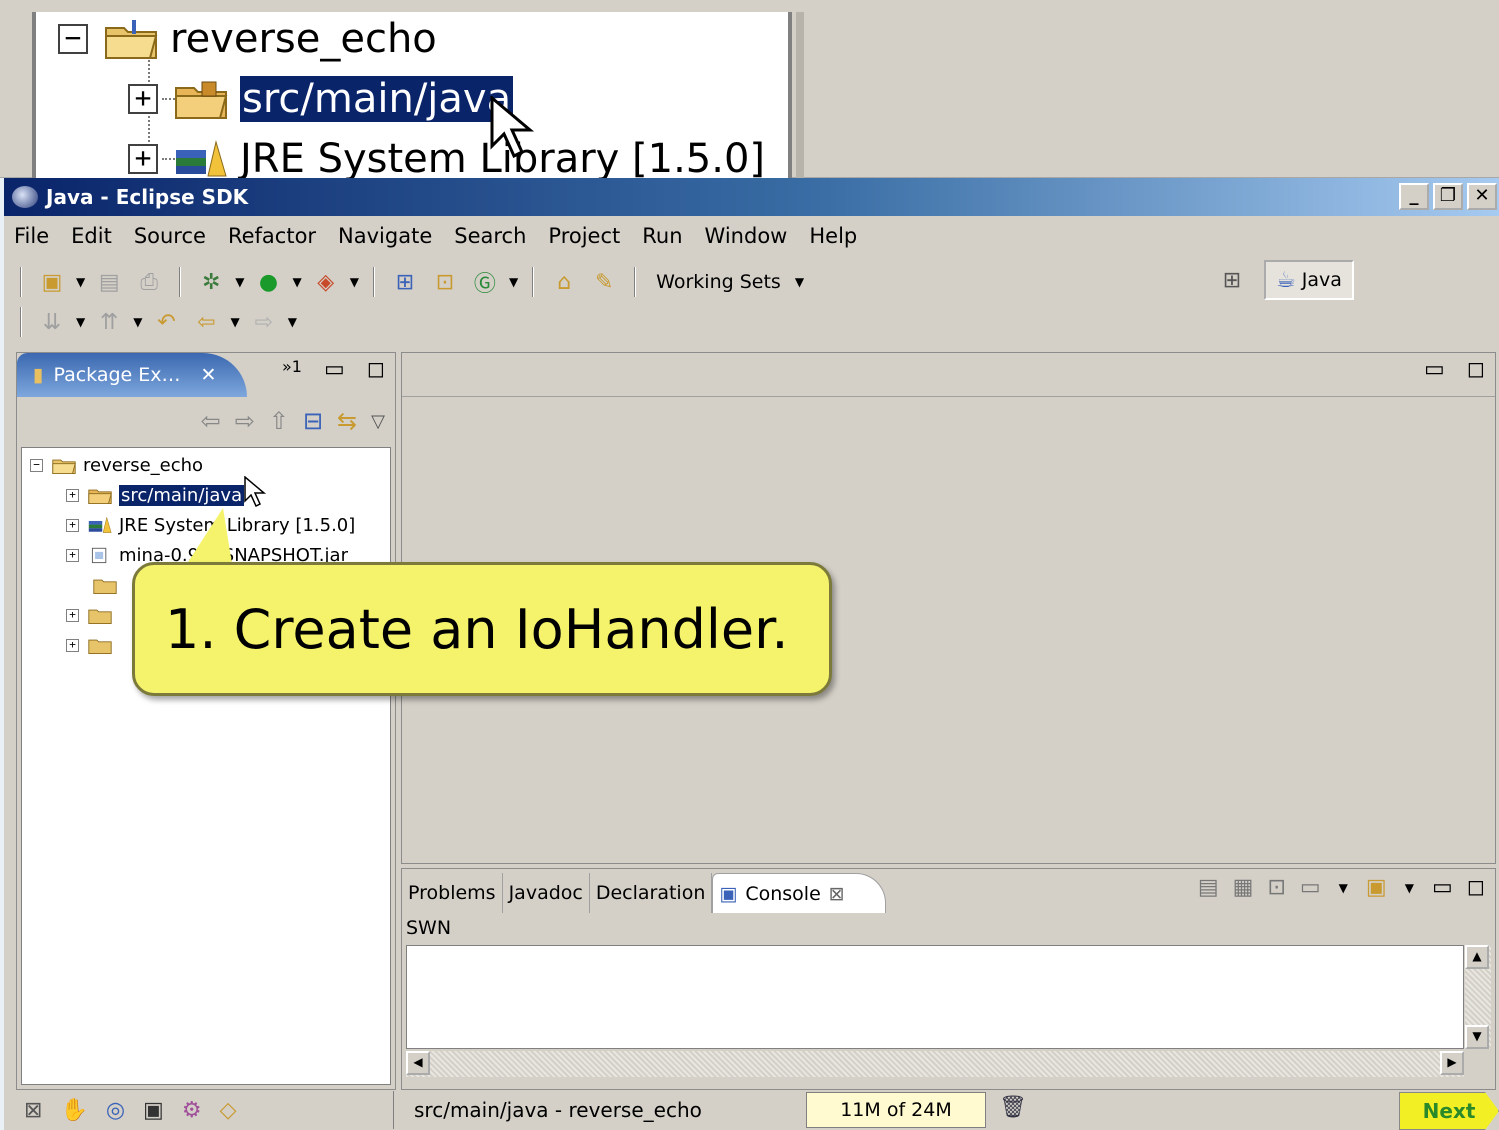  I want to click on minimize-button: _, so click(1414, 196).